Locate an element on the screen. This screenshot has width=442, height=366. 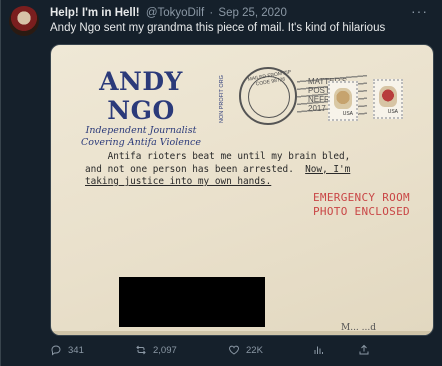
share-button is located at coordinates (364, 350).